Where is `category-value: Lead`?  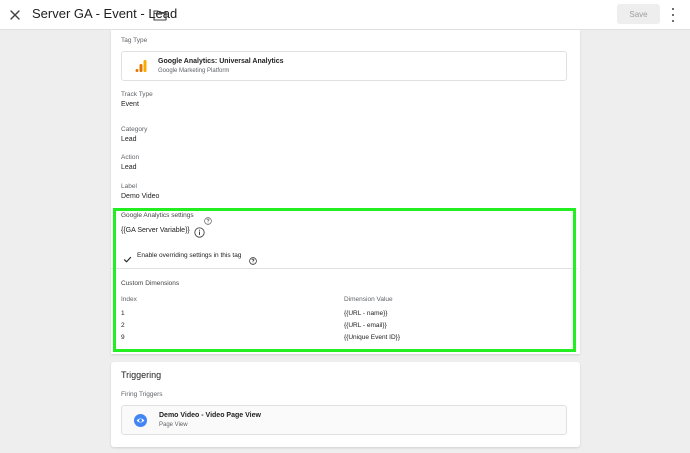 category-value: Lead is located at coordinates (129, 139).